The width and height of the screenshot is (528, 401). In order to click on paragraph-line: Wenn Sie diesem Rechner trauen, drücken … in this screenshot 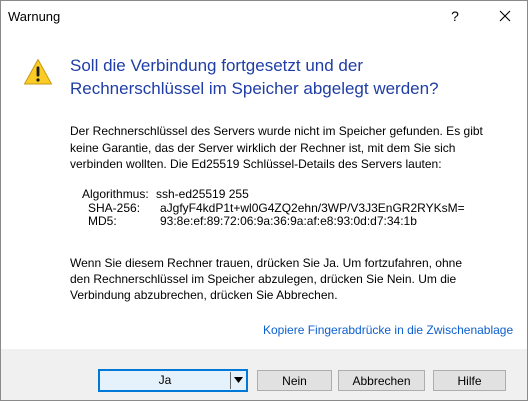, I will do `click(266, 263)`.